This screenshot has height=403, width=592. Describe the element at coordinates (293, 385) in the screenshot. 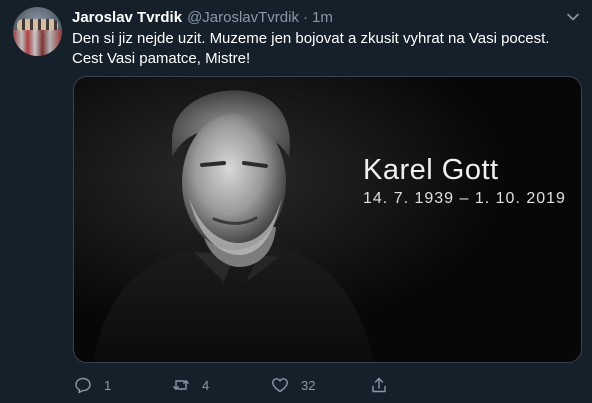

I see `like-button: 32` at that location.